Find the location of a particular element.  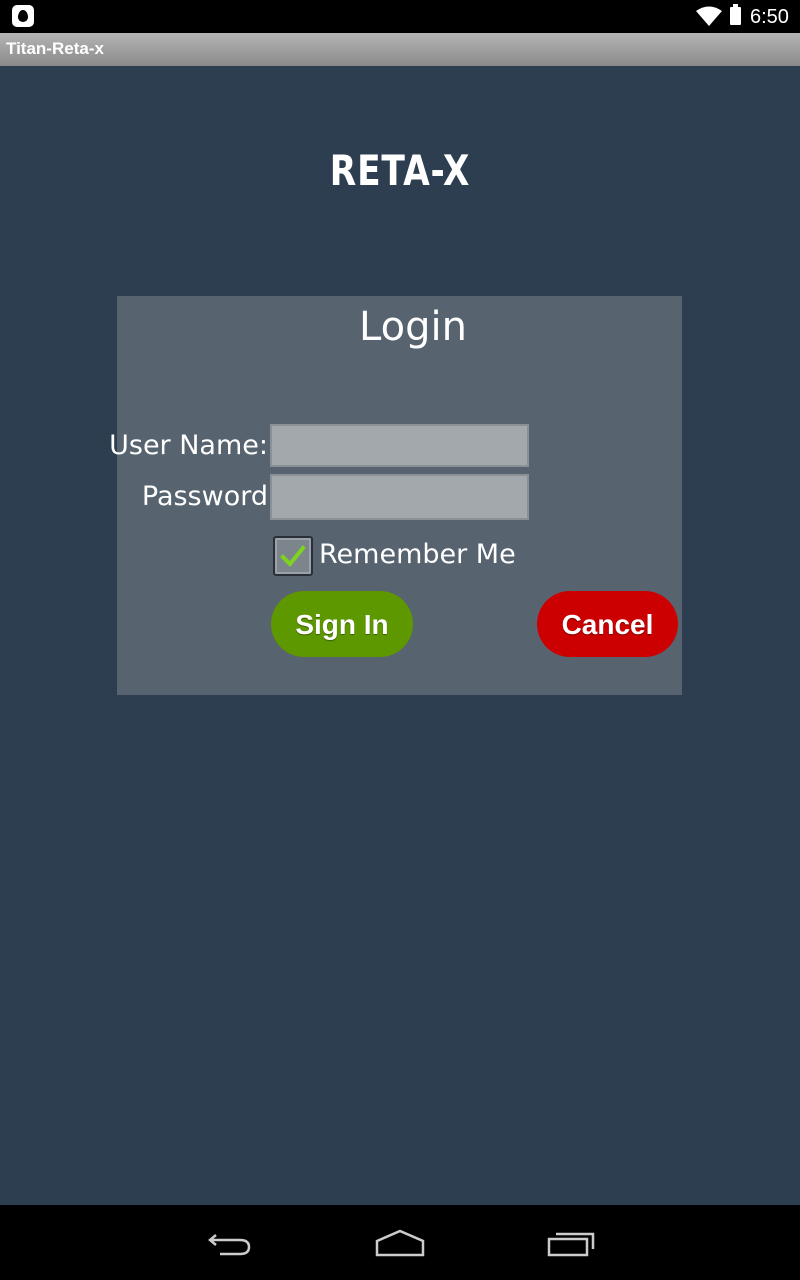

navigation-bar is located at coordinates (400, 1242).